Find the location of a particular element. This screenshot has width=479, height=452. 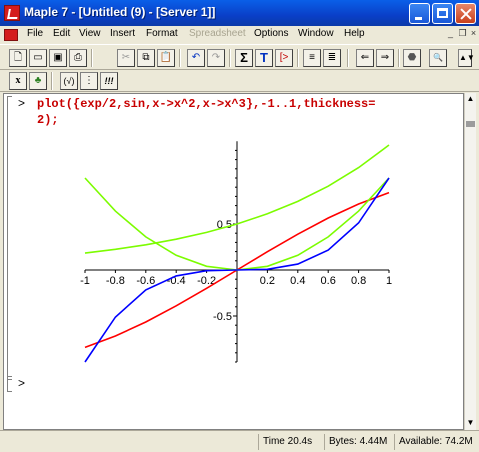

paste-icon: 📋 is located at coordinates (166, 58).